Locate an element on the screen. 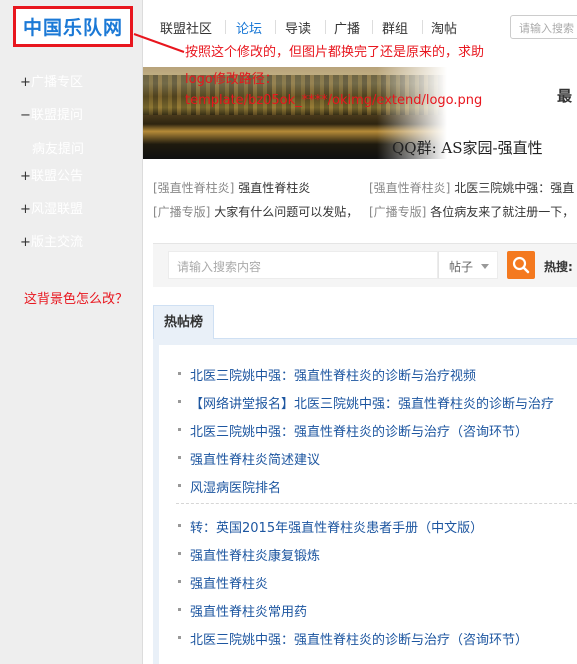  nav-forum: 论坛 is located at coordinates (249, 27).